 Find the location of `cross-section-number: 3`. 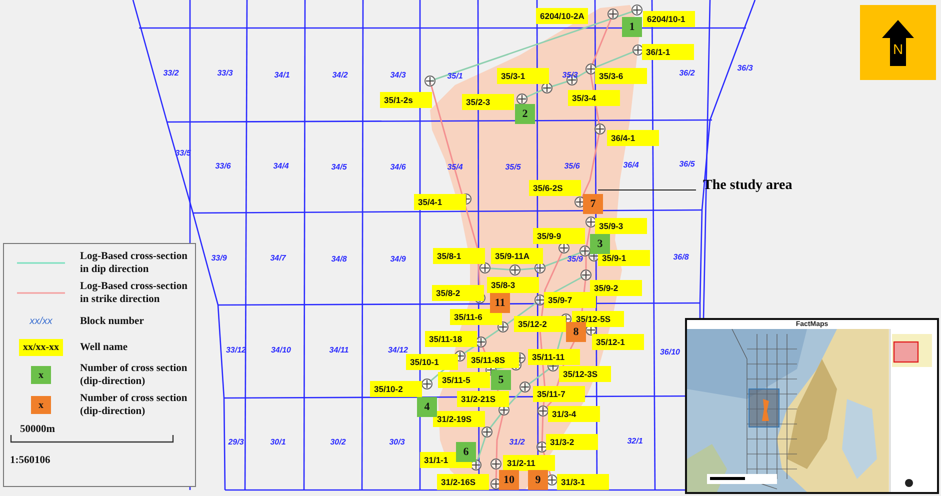

cross-section-number: 3 is located at coordinates (600, 244).